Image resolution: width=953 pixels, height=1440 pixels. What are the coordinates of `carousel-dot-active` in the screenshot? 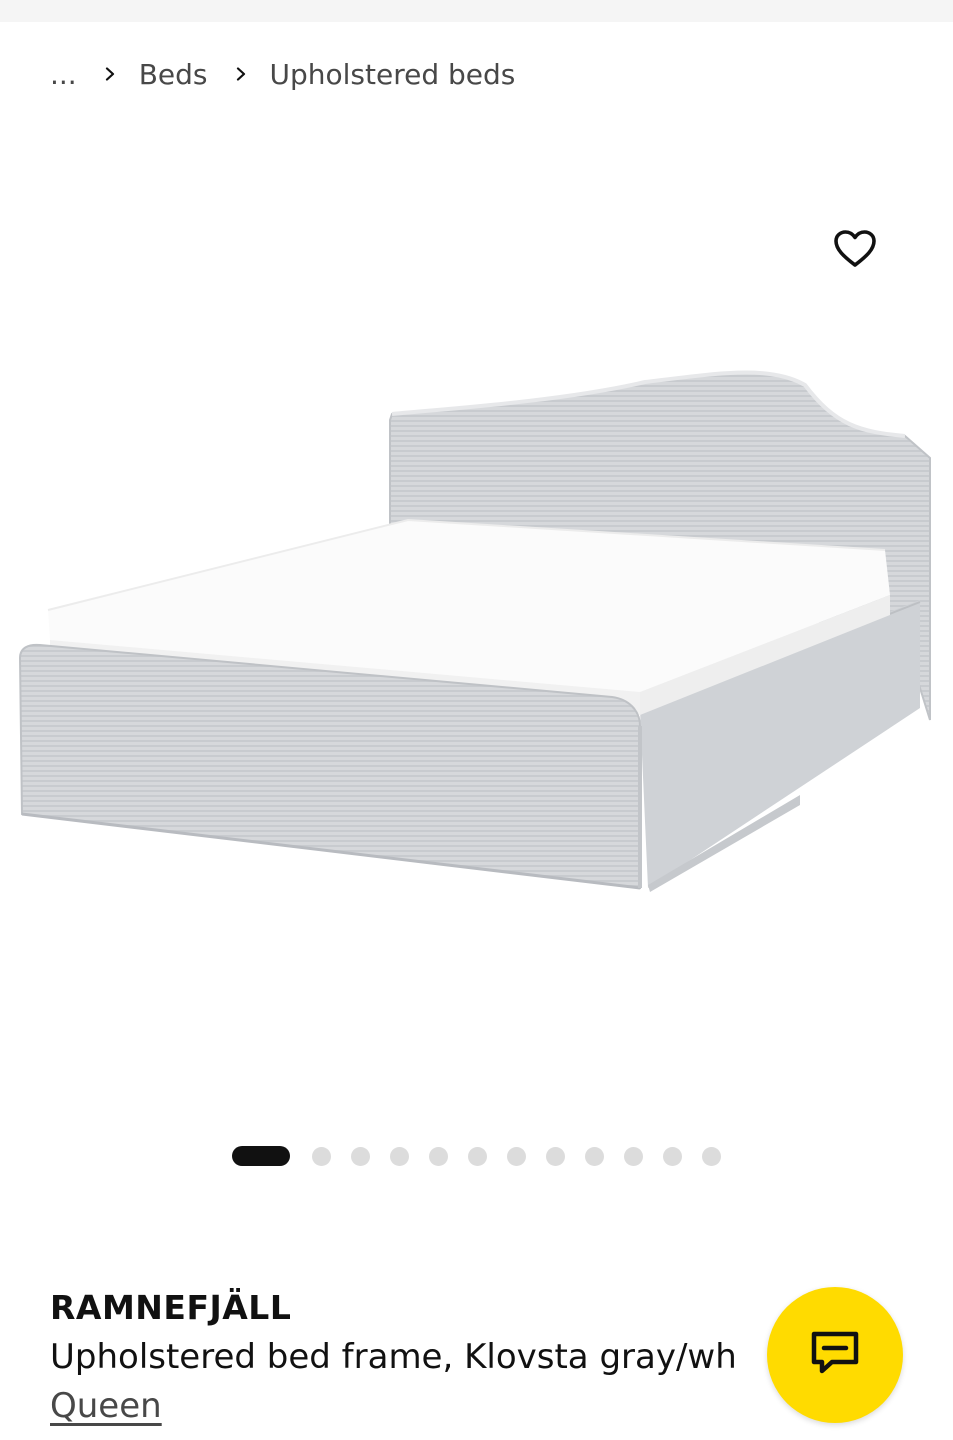 It's located at (261, 1156).